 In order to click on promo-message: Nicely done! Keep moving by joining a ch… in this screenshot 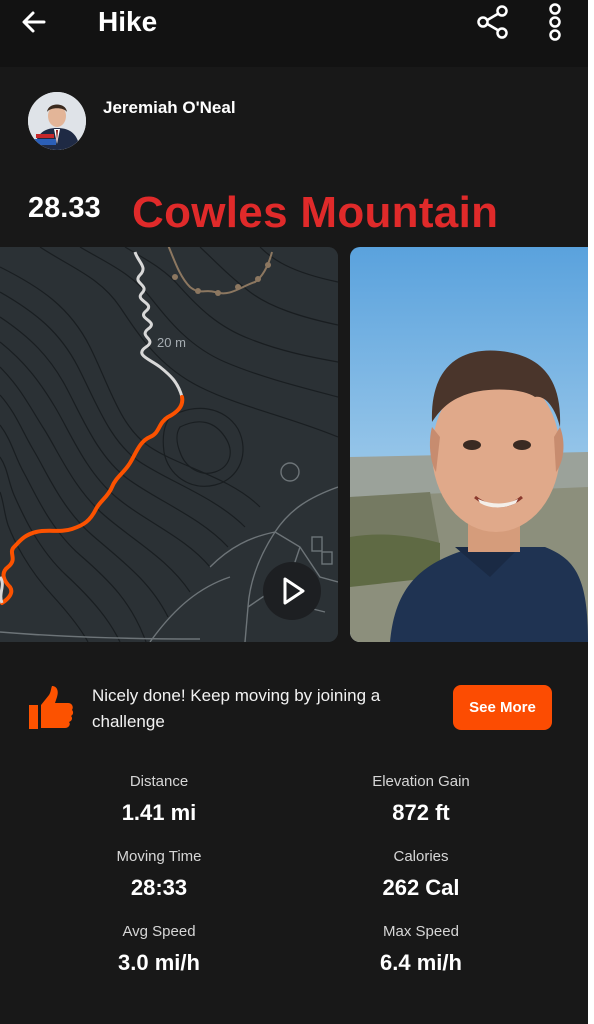, I will do `click(236, 708)`.